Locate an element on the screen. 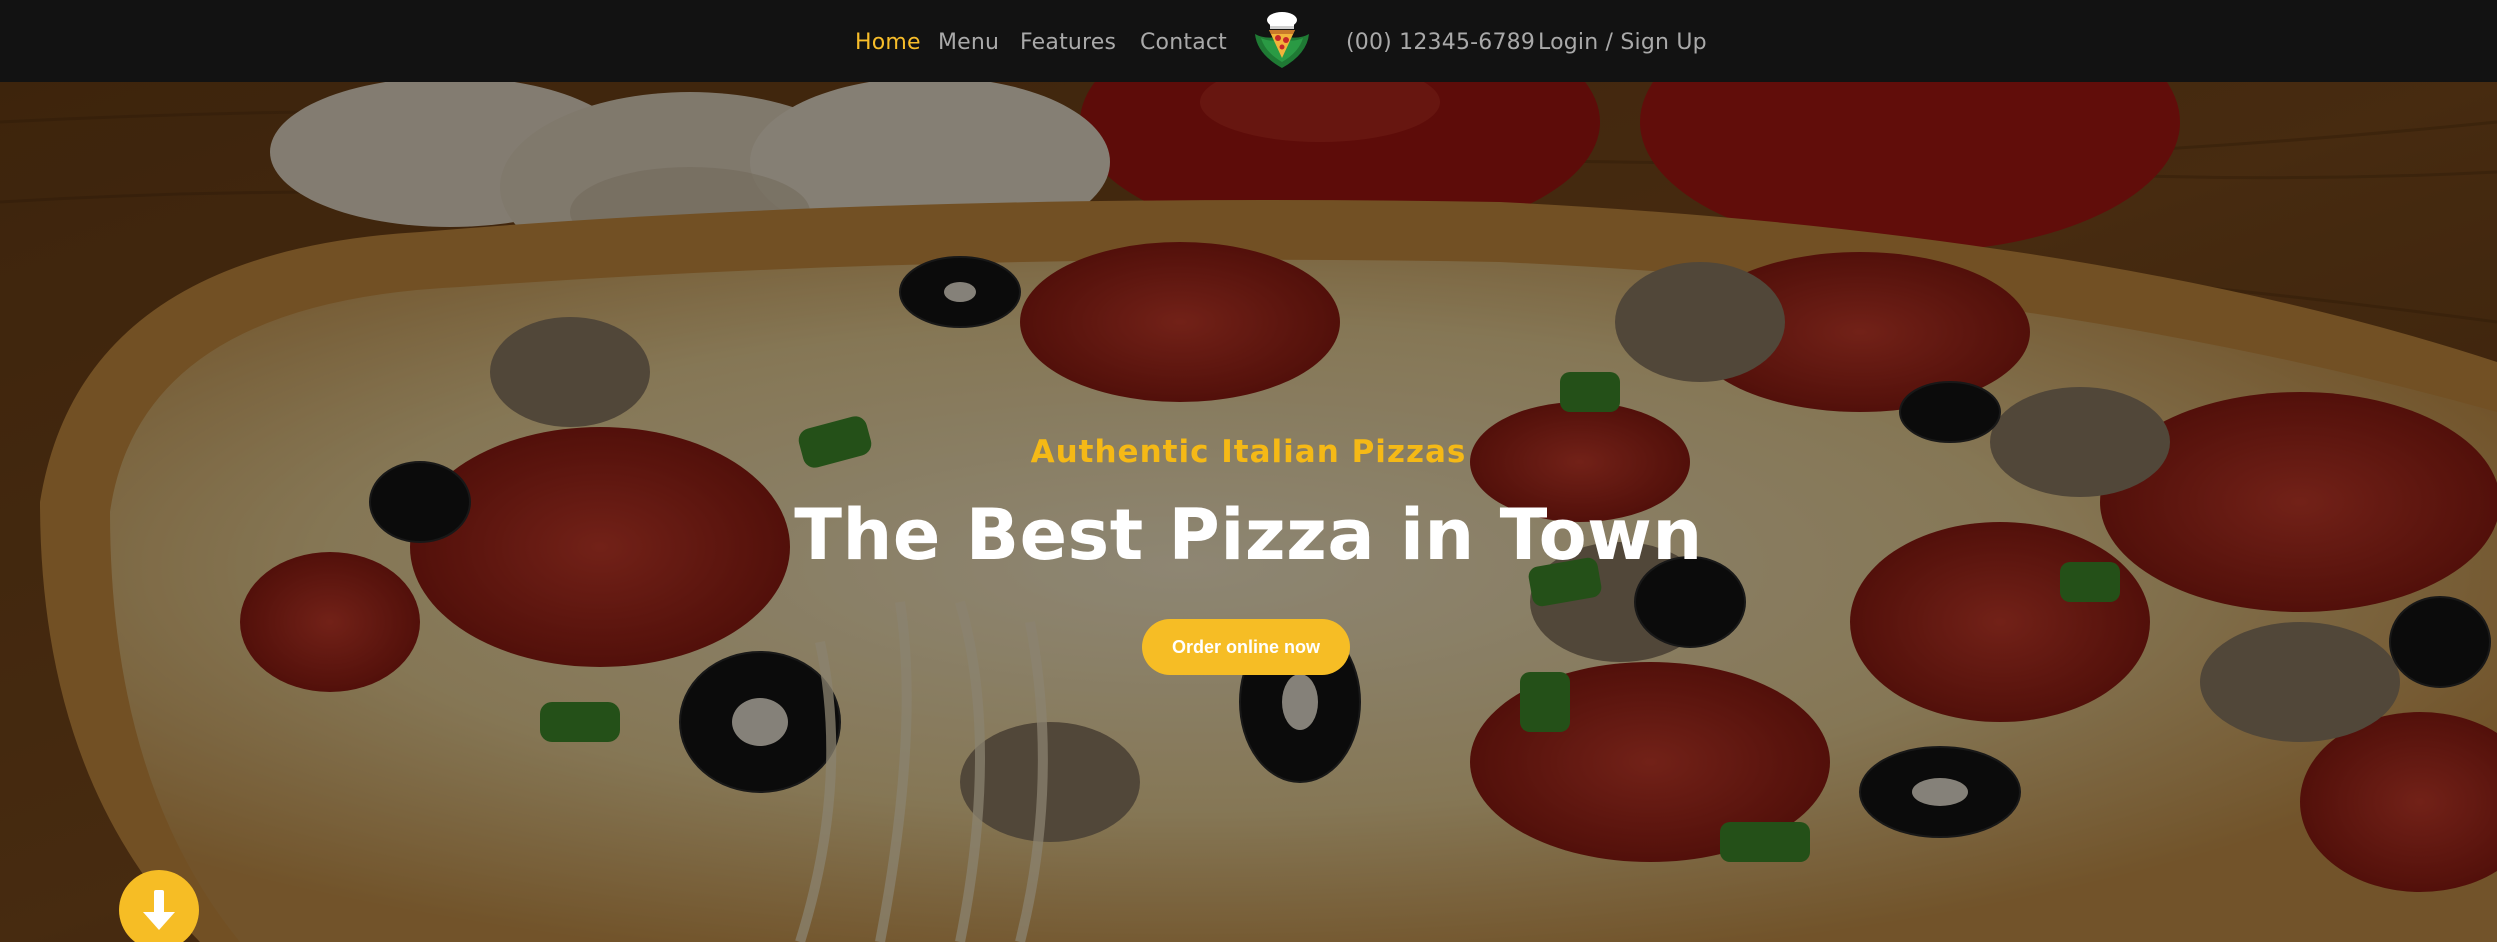 Image resolution: width=2497 pixels, height=942 pixels. scroll-down-button is located at coordinates (159, 906).